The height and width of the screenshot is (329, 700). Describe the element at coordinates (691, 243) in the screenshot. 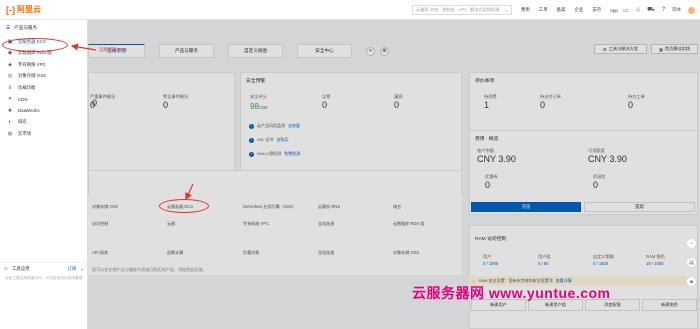

I see `feedback-icon: ◔` at that location.